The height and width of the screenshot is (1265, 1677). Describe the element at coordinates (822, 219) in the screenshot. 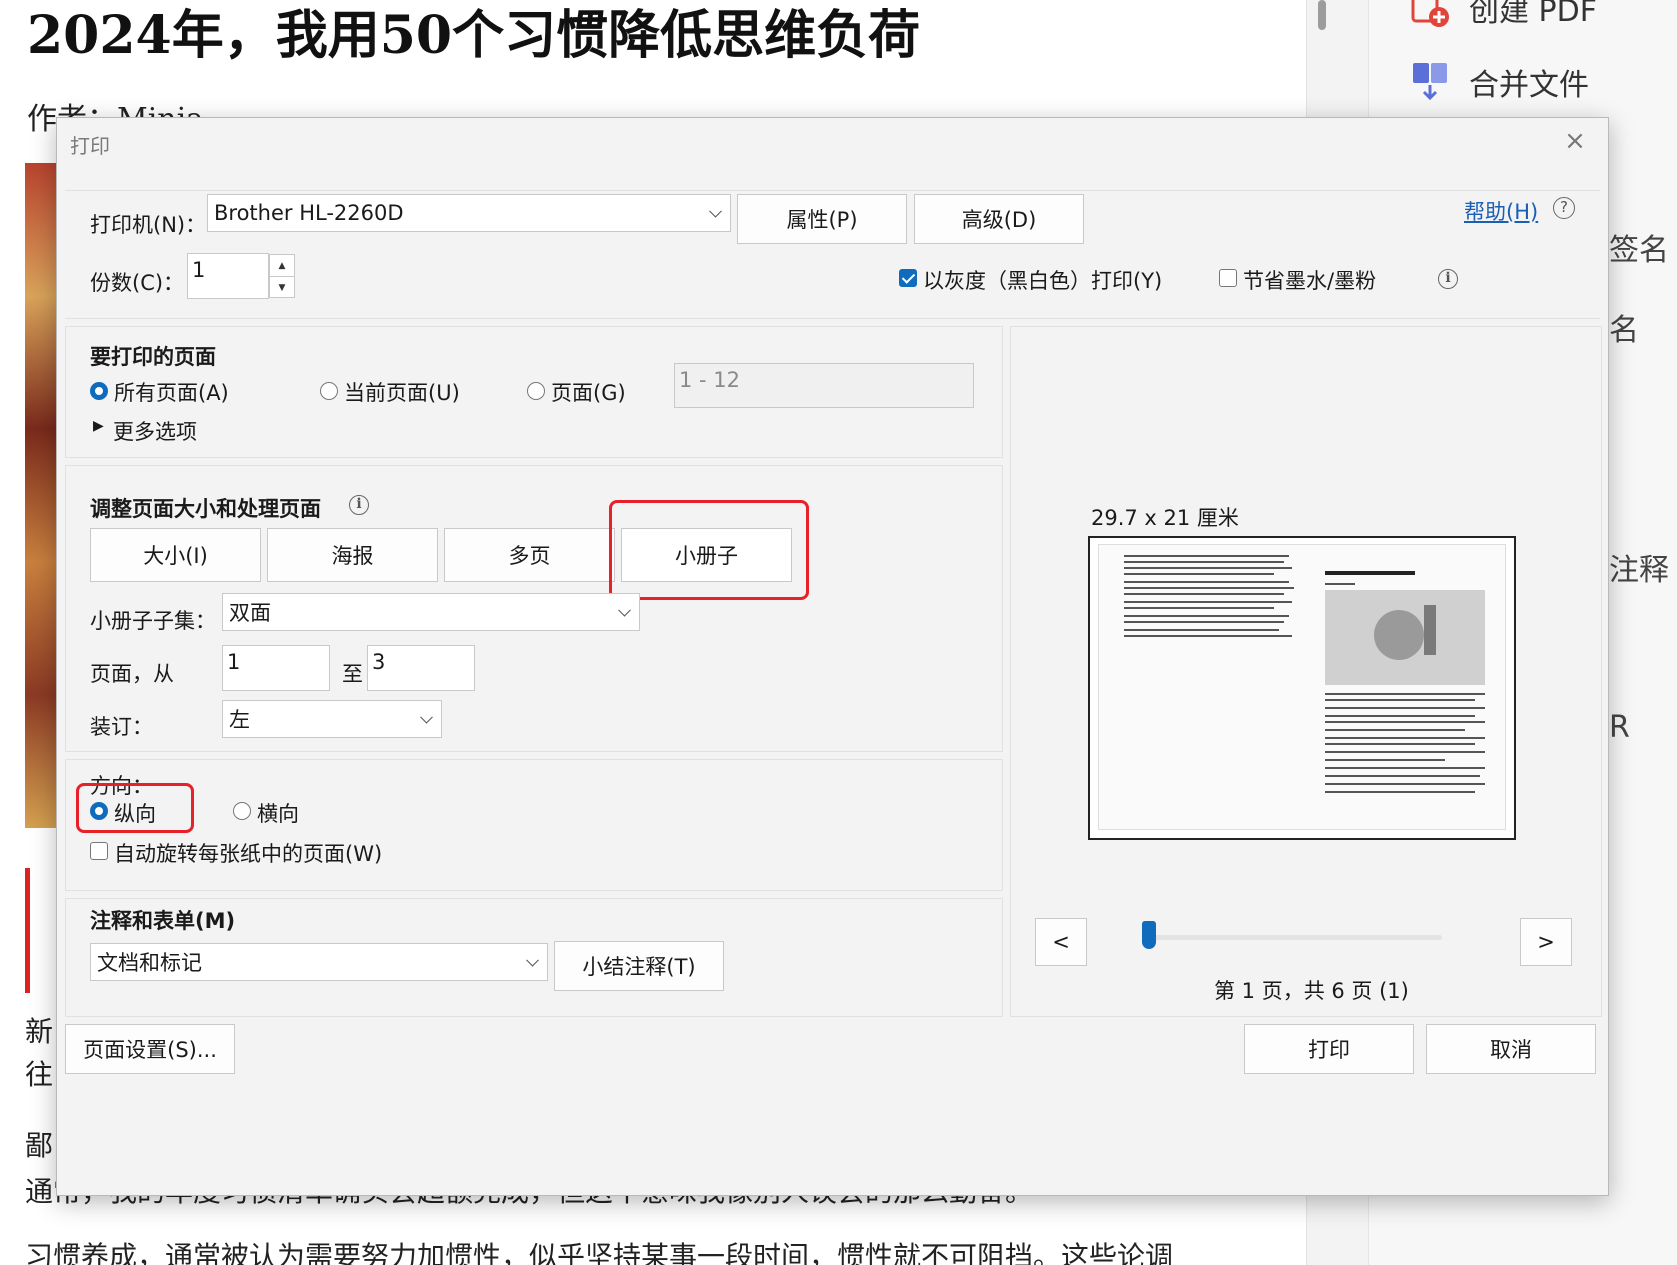

I see `properties-button: 属性(P)` at that location.